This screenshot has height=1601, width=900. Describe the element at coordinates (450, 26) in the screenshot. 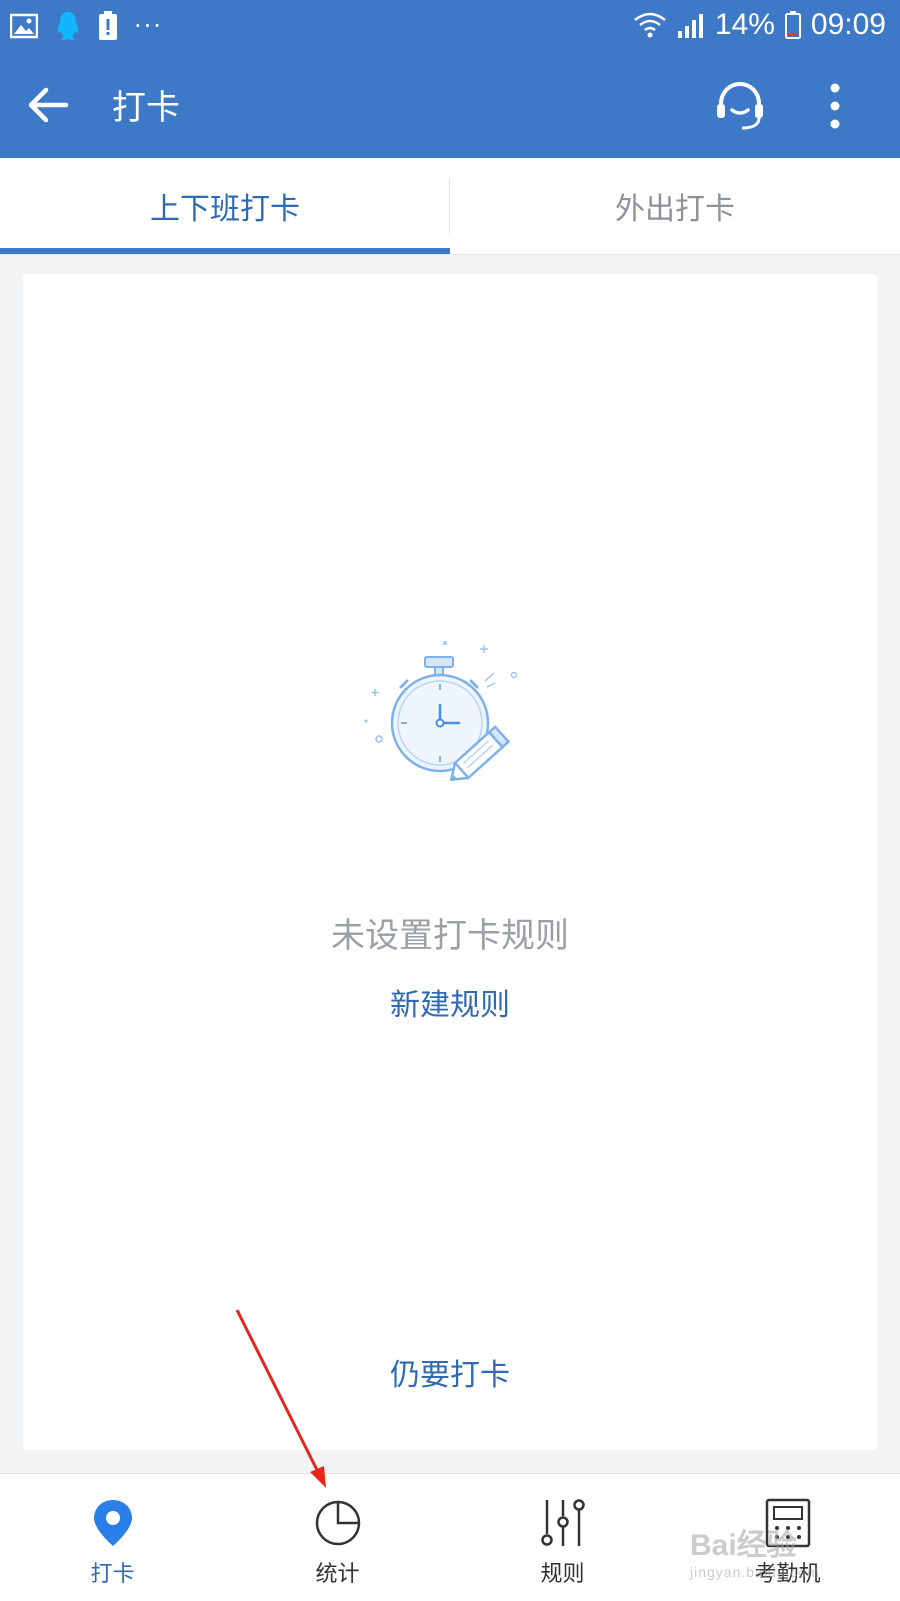

I see `status-bar: ··· 14% 09:09` at that location.